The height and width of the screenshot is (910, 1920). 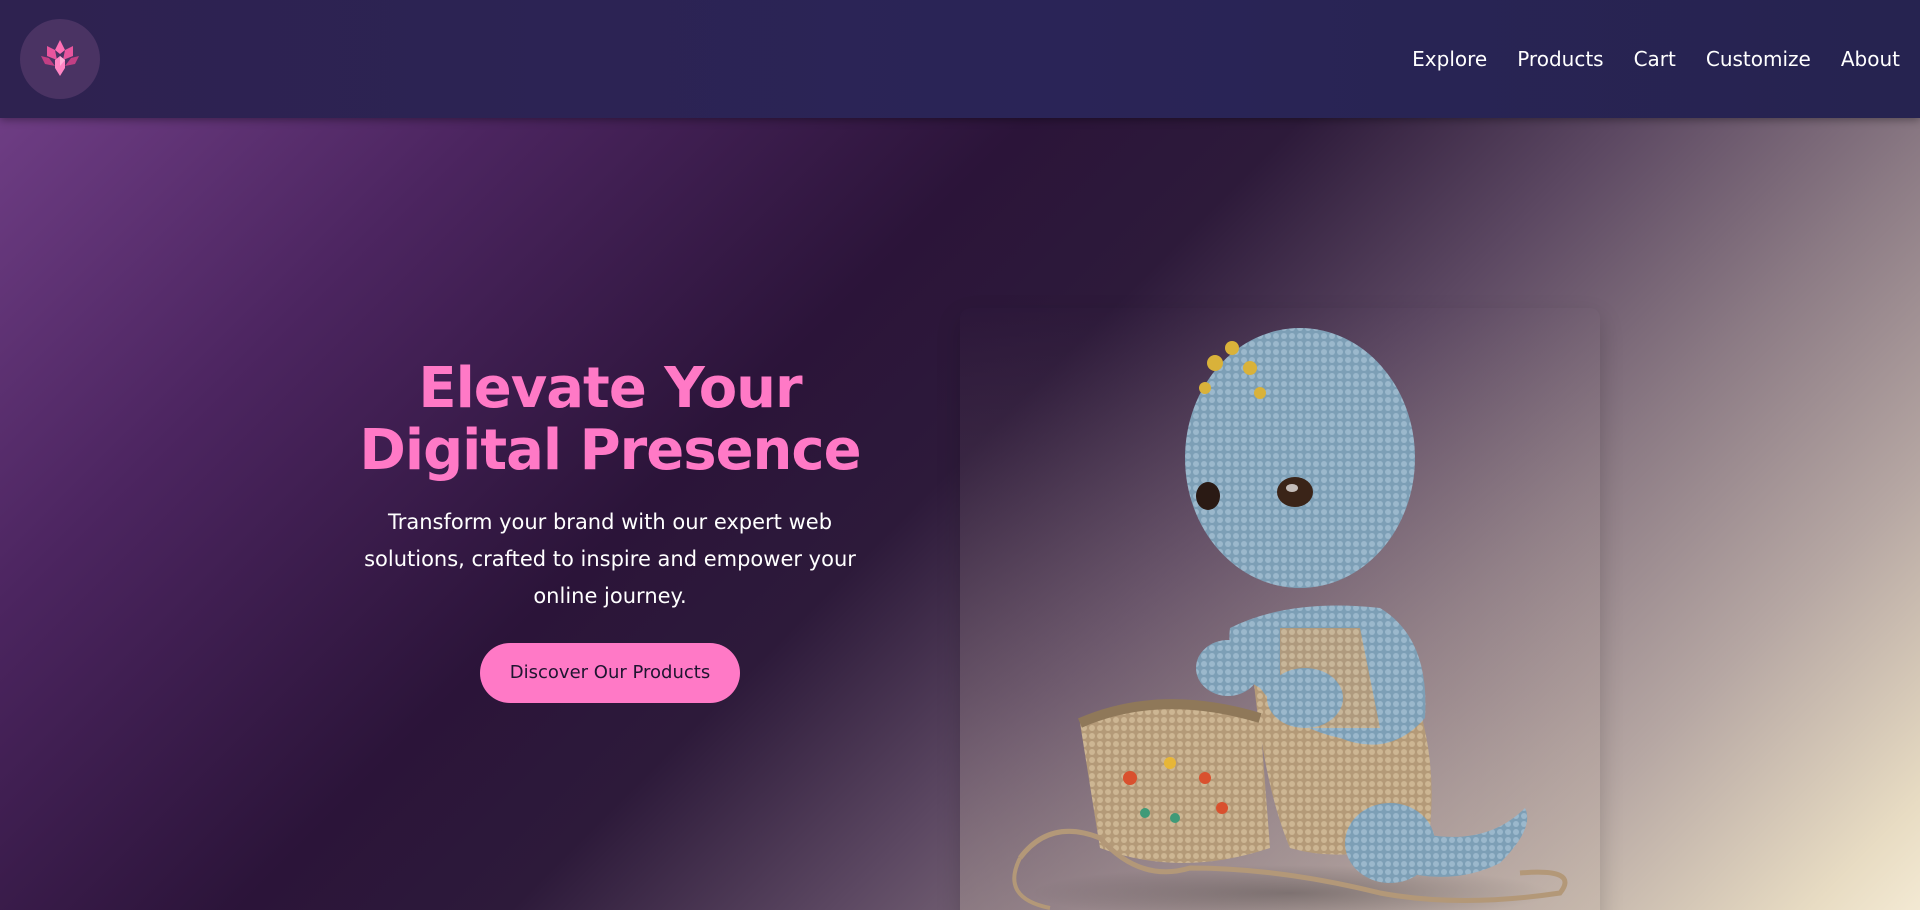 I want to click on crystal-lotus-logo-icon, so click(x=60, y=58).